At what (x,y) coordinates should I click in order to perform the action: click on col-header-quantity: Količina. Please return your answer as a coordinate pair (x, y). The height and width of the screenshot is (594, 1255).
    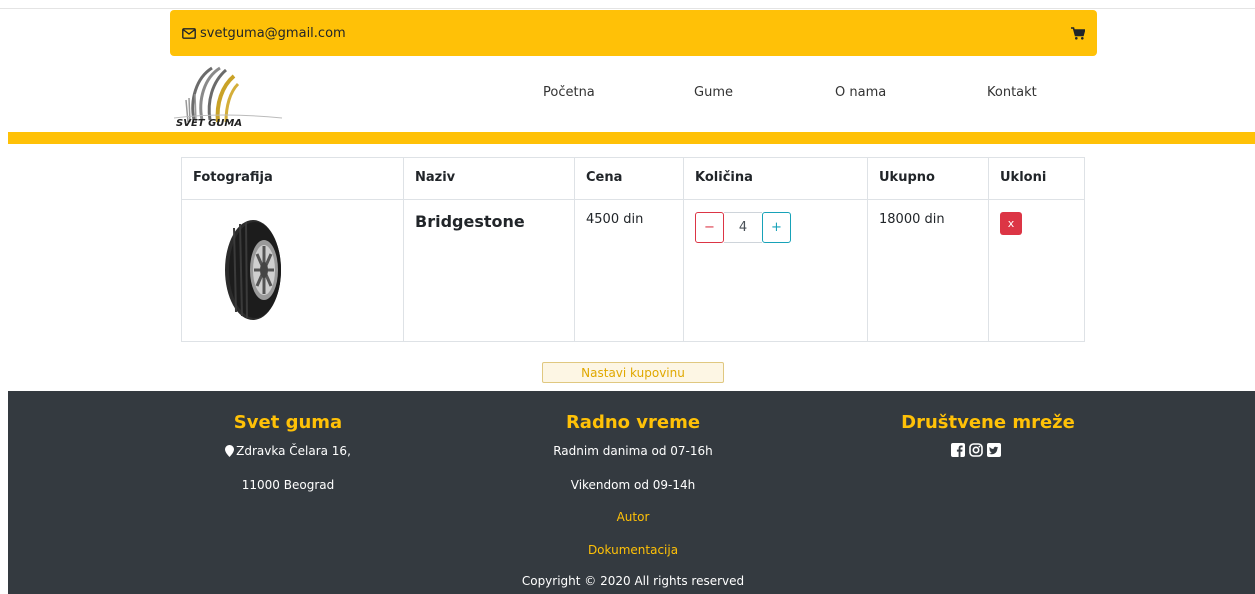
    Looking at the image, I should click on (775, 178).